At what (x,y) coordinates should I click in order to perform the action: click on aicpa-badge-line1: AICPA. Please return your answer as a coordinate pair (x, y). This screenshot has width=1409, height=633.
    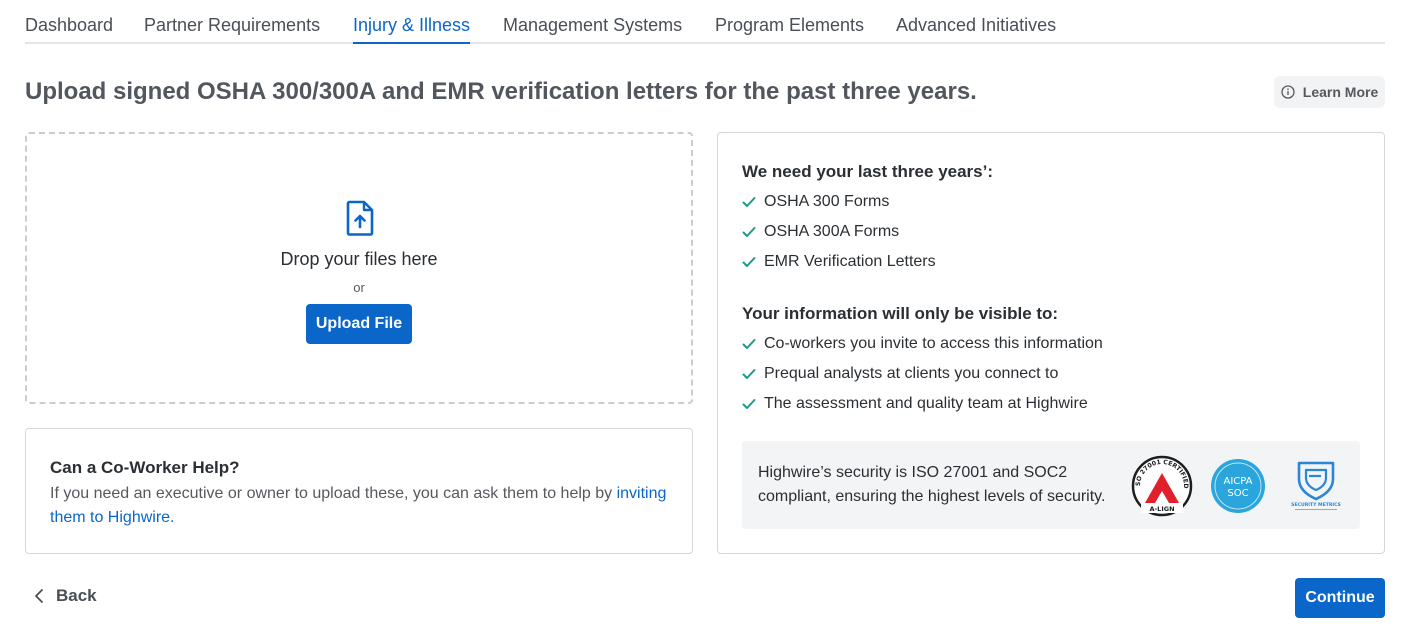
    Looking at the image, I should click on (1237, 481).